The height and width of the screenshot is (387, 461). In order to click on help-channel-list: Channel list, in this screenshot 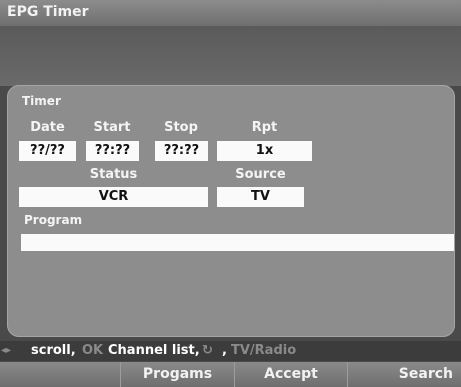, I will do `click(154, 350)`.